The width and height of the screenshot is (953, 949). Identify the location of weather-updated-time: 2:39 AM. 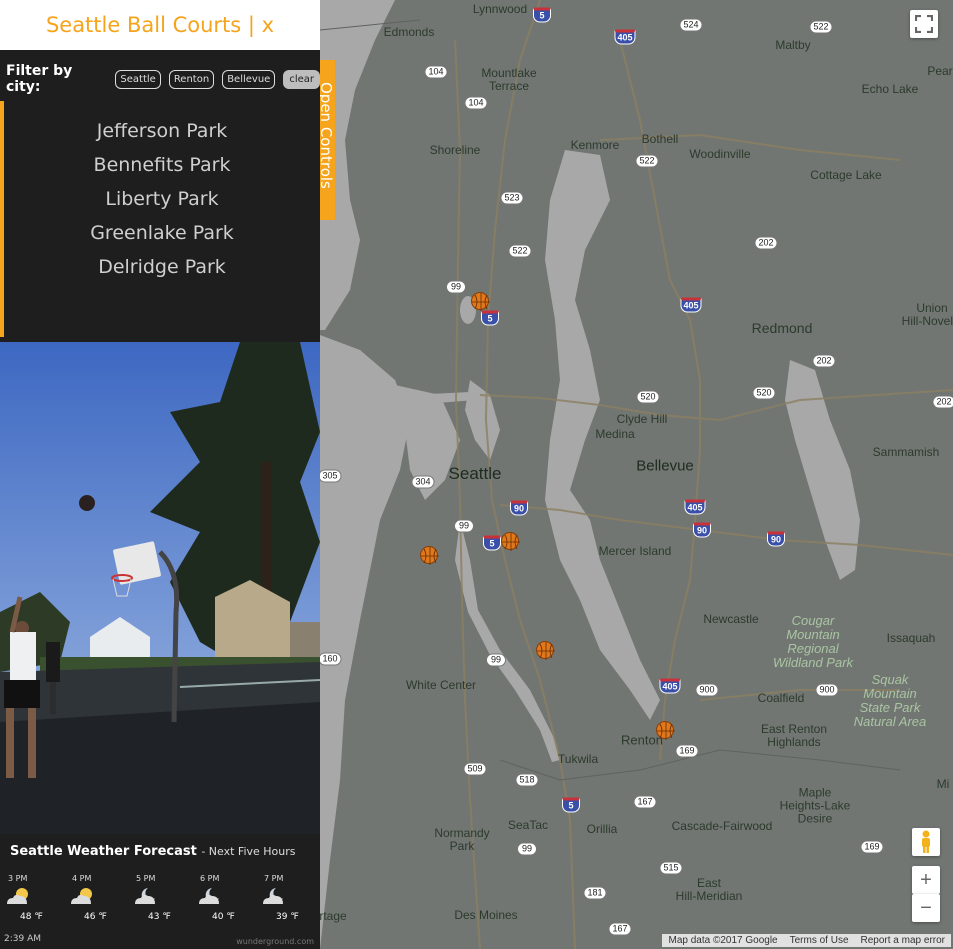
(22, 939).